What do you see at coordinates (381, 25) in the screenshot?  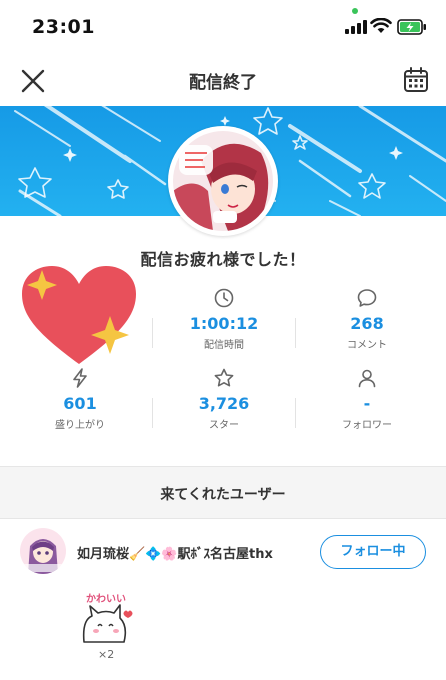 I see `wifi-icon` at bounding box center [381, 25].